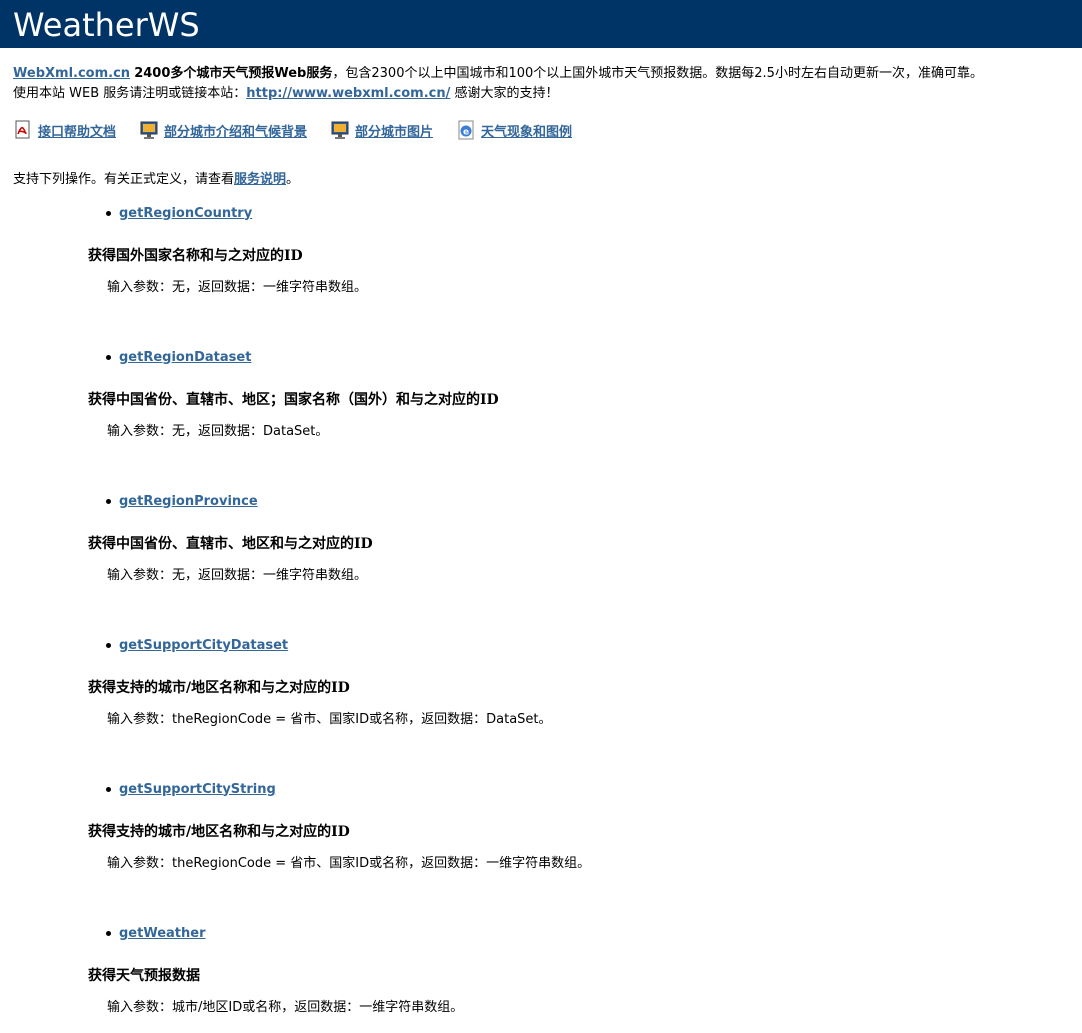 The width and height of the screenshot is (1082, 1033). I want to click on operation-link: getWeather, so click(162, 933).